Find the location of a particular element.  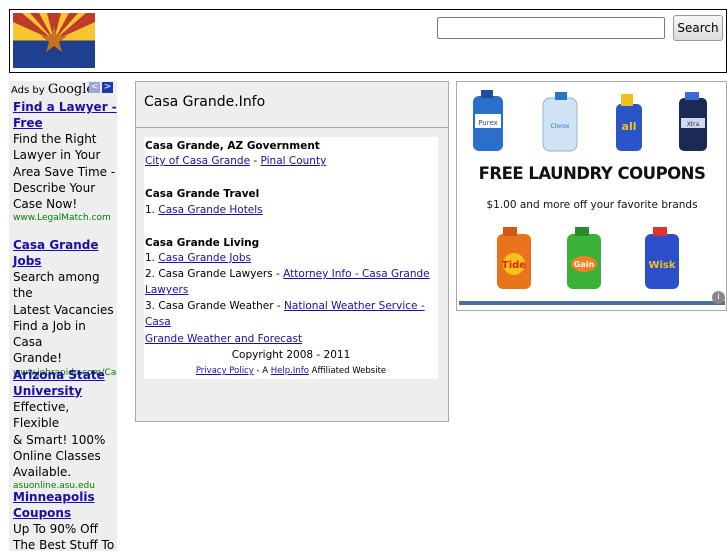

government-links: City of Casa Grande - Pinal County is located at coordinates (236, 161).